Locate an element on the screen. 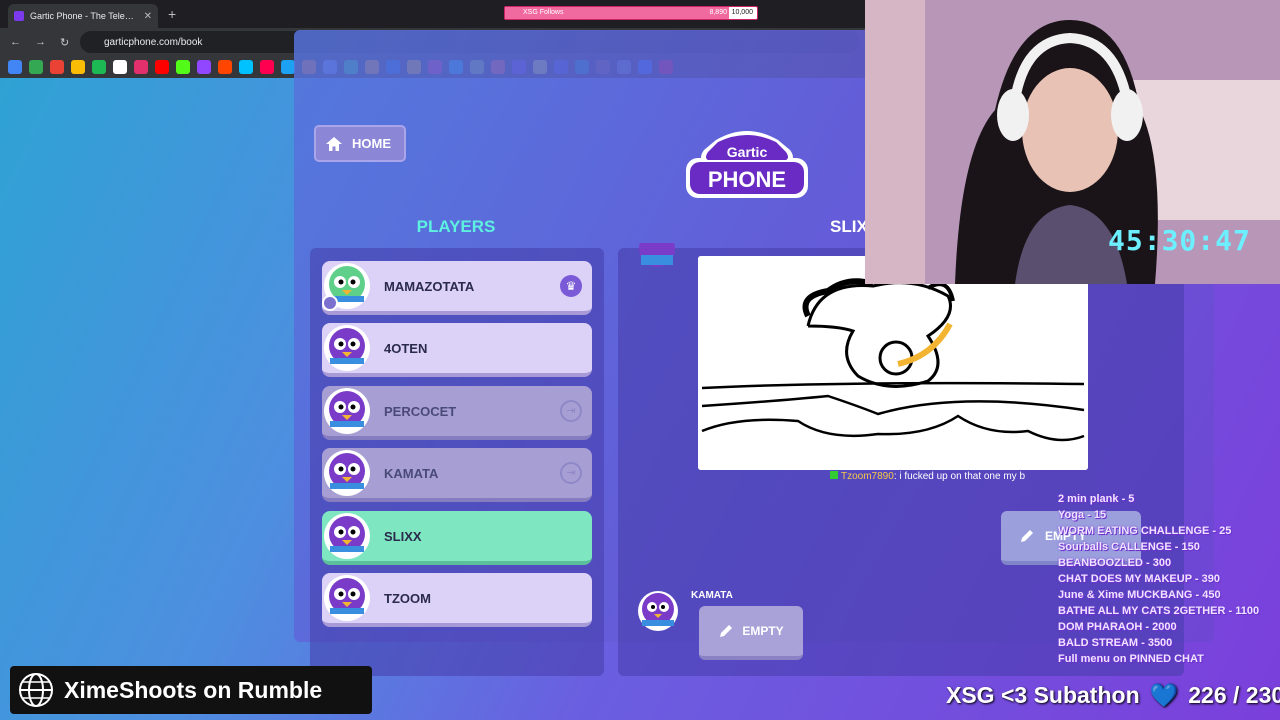 The height and width of the screenshot is (720, 1280). home-button: HOME is located at coordinates (360, 143).